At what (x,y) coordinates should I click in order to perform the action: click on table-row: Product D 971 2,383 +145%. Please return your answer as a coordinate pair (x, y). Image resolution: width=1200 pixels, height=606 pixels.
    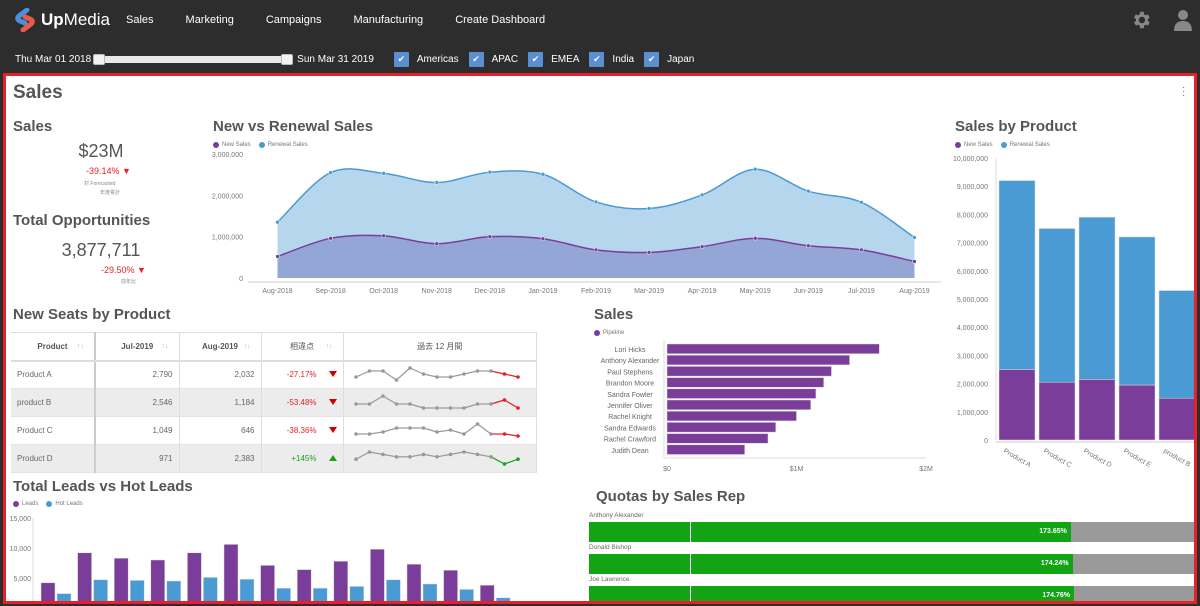
    Looking at the image, I should click on (274, 458).